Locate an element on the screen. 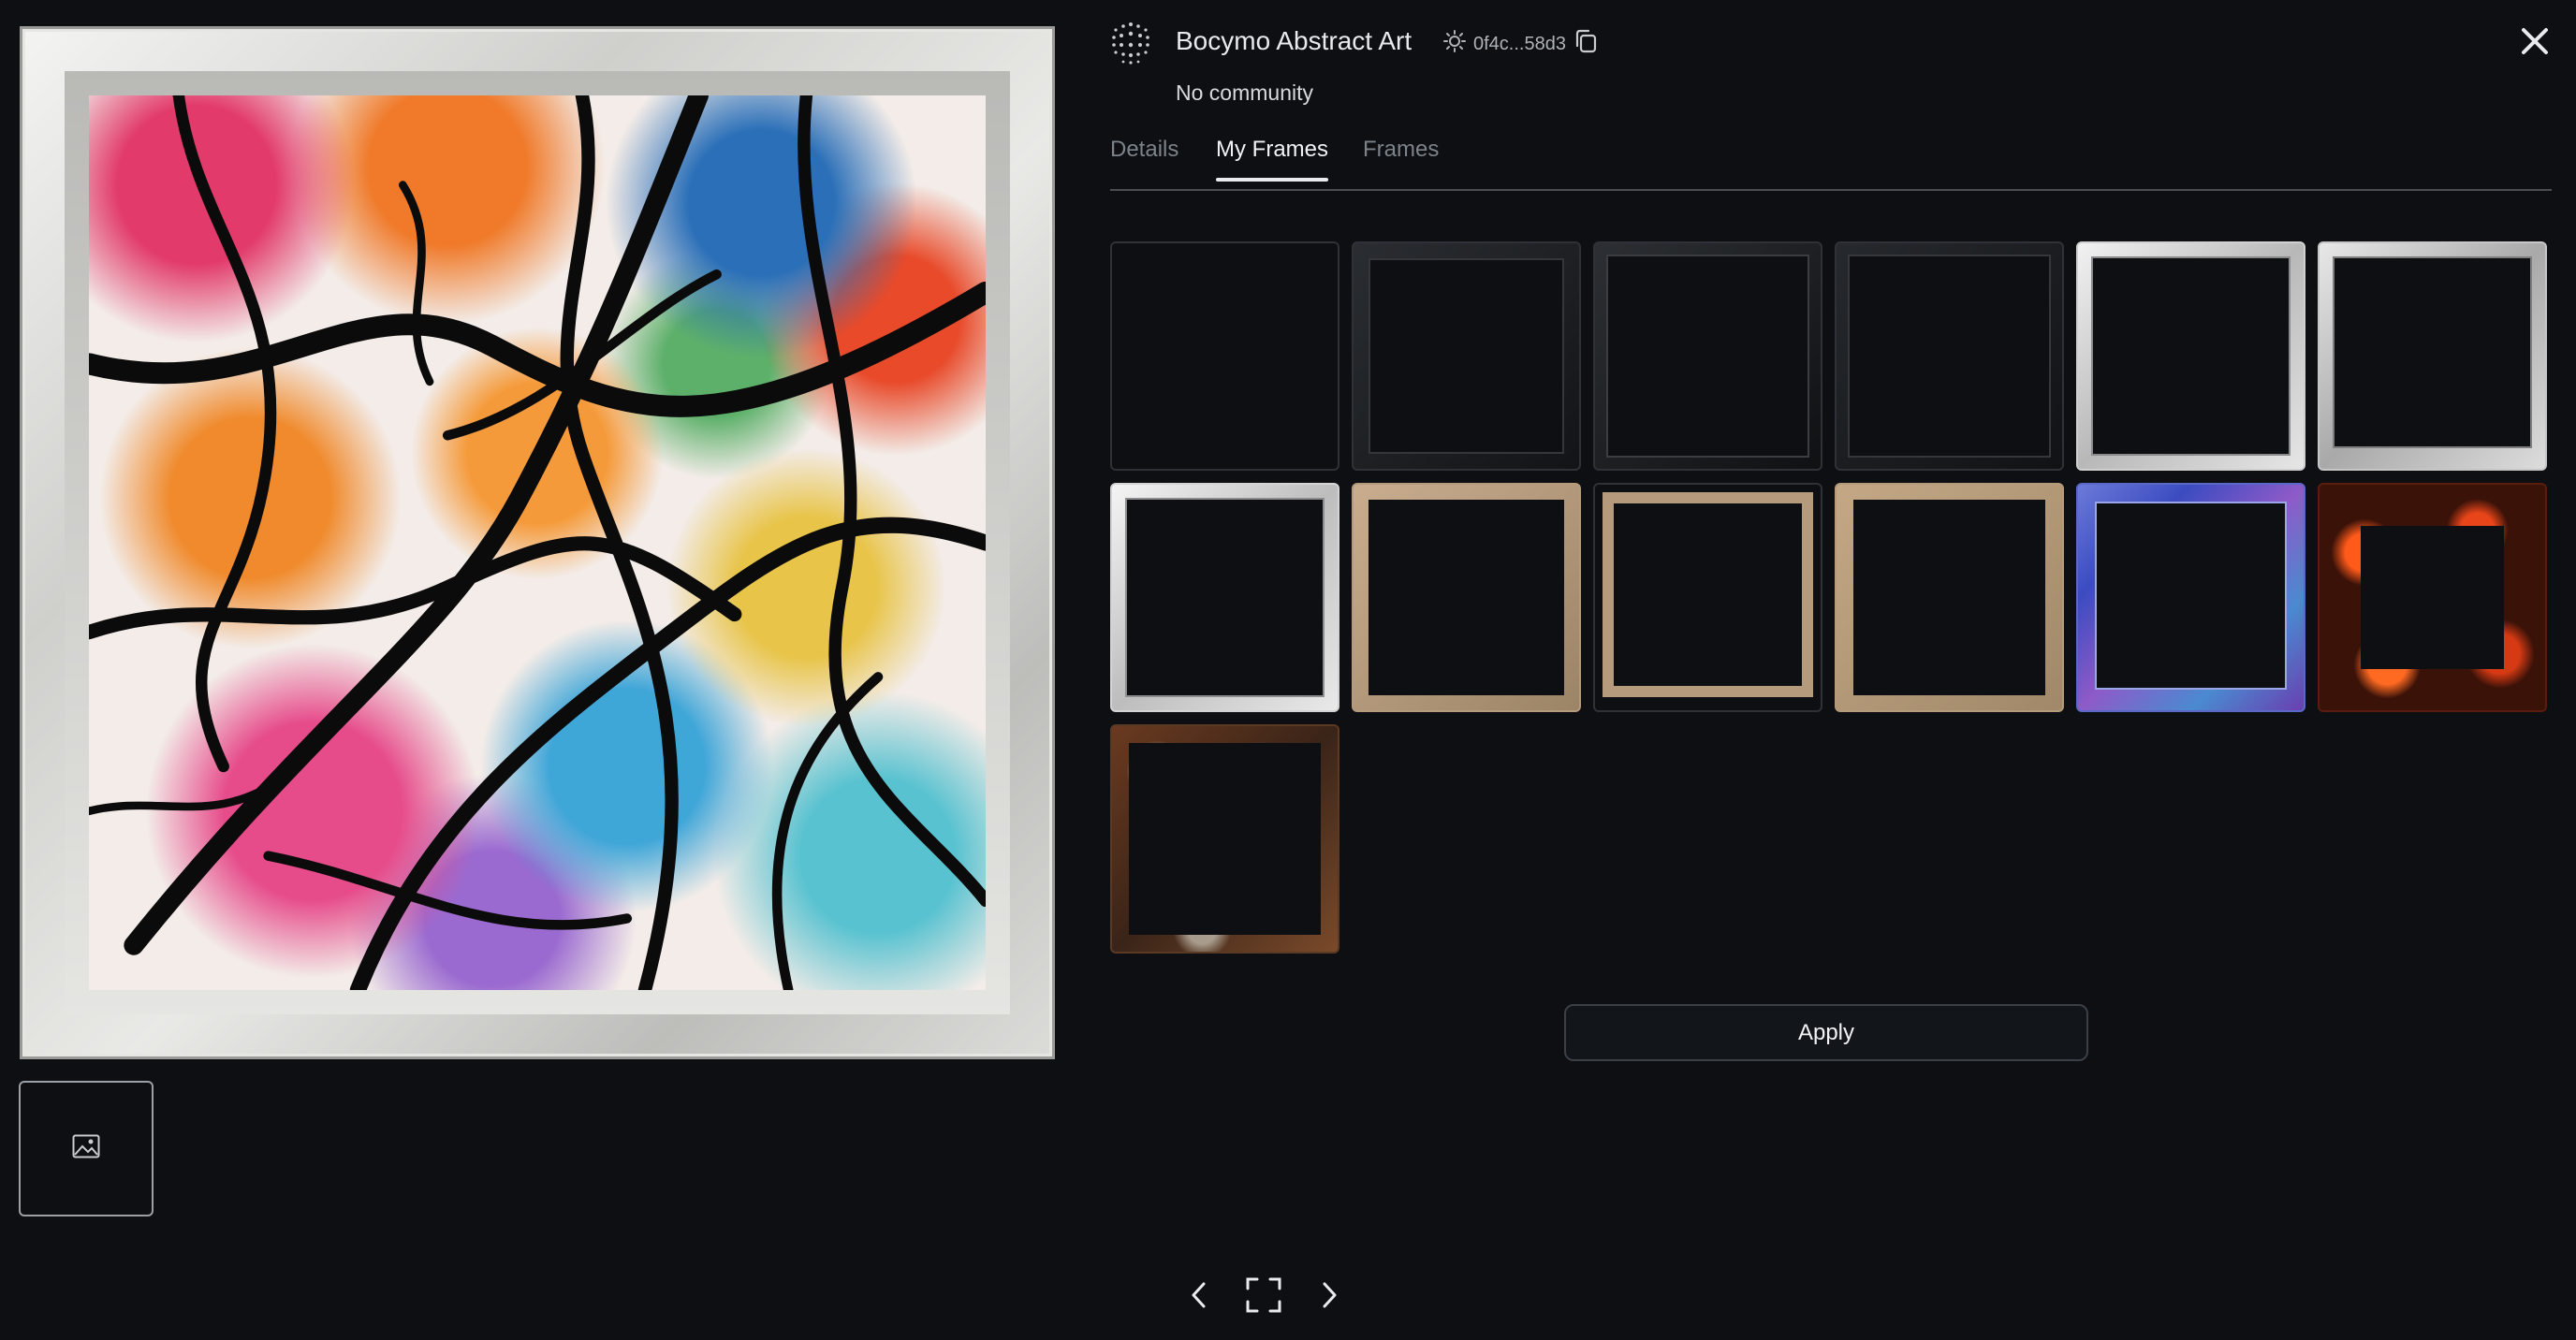 The height and width of the screenshot is (1340, 2576). chevron-left-icon is located at coordinates (1199, 1297).